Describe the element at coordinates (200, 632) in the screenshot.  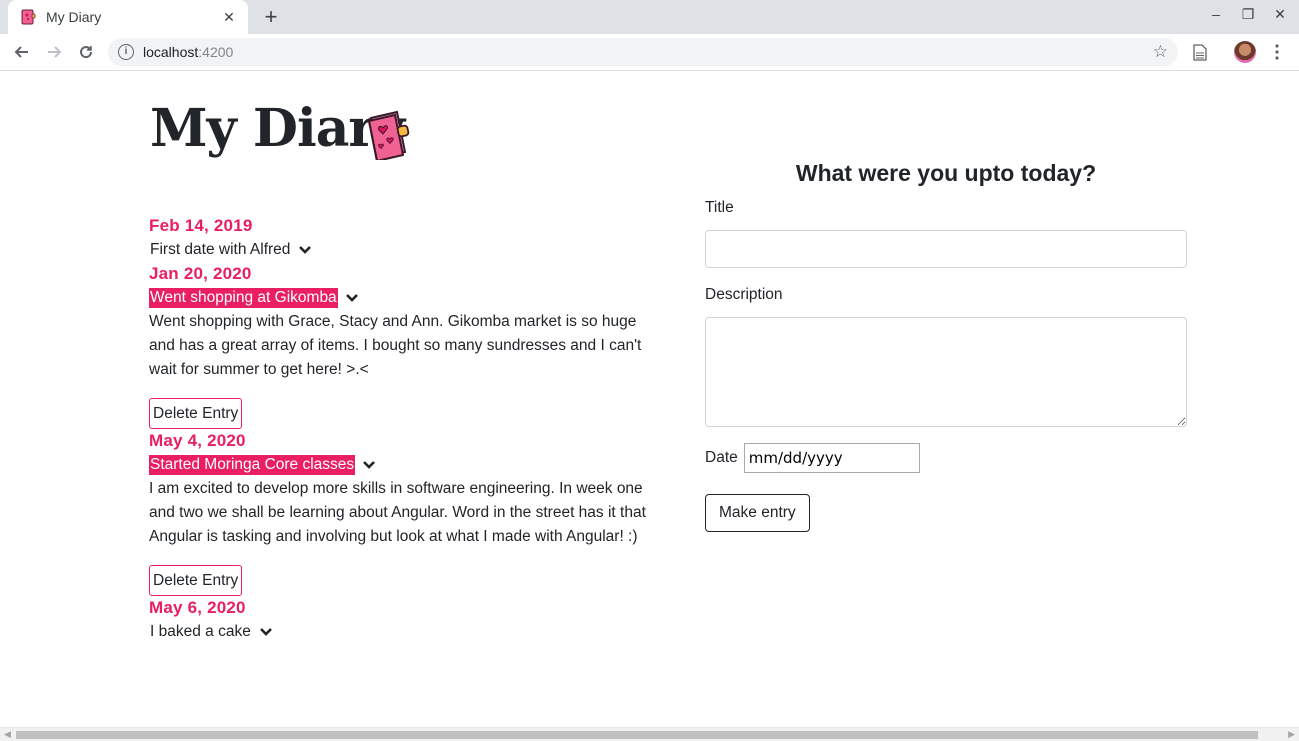
I see `entry-title: I baked a cake` at that location.